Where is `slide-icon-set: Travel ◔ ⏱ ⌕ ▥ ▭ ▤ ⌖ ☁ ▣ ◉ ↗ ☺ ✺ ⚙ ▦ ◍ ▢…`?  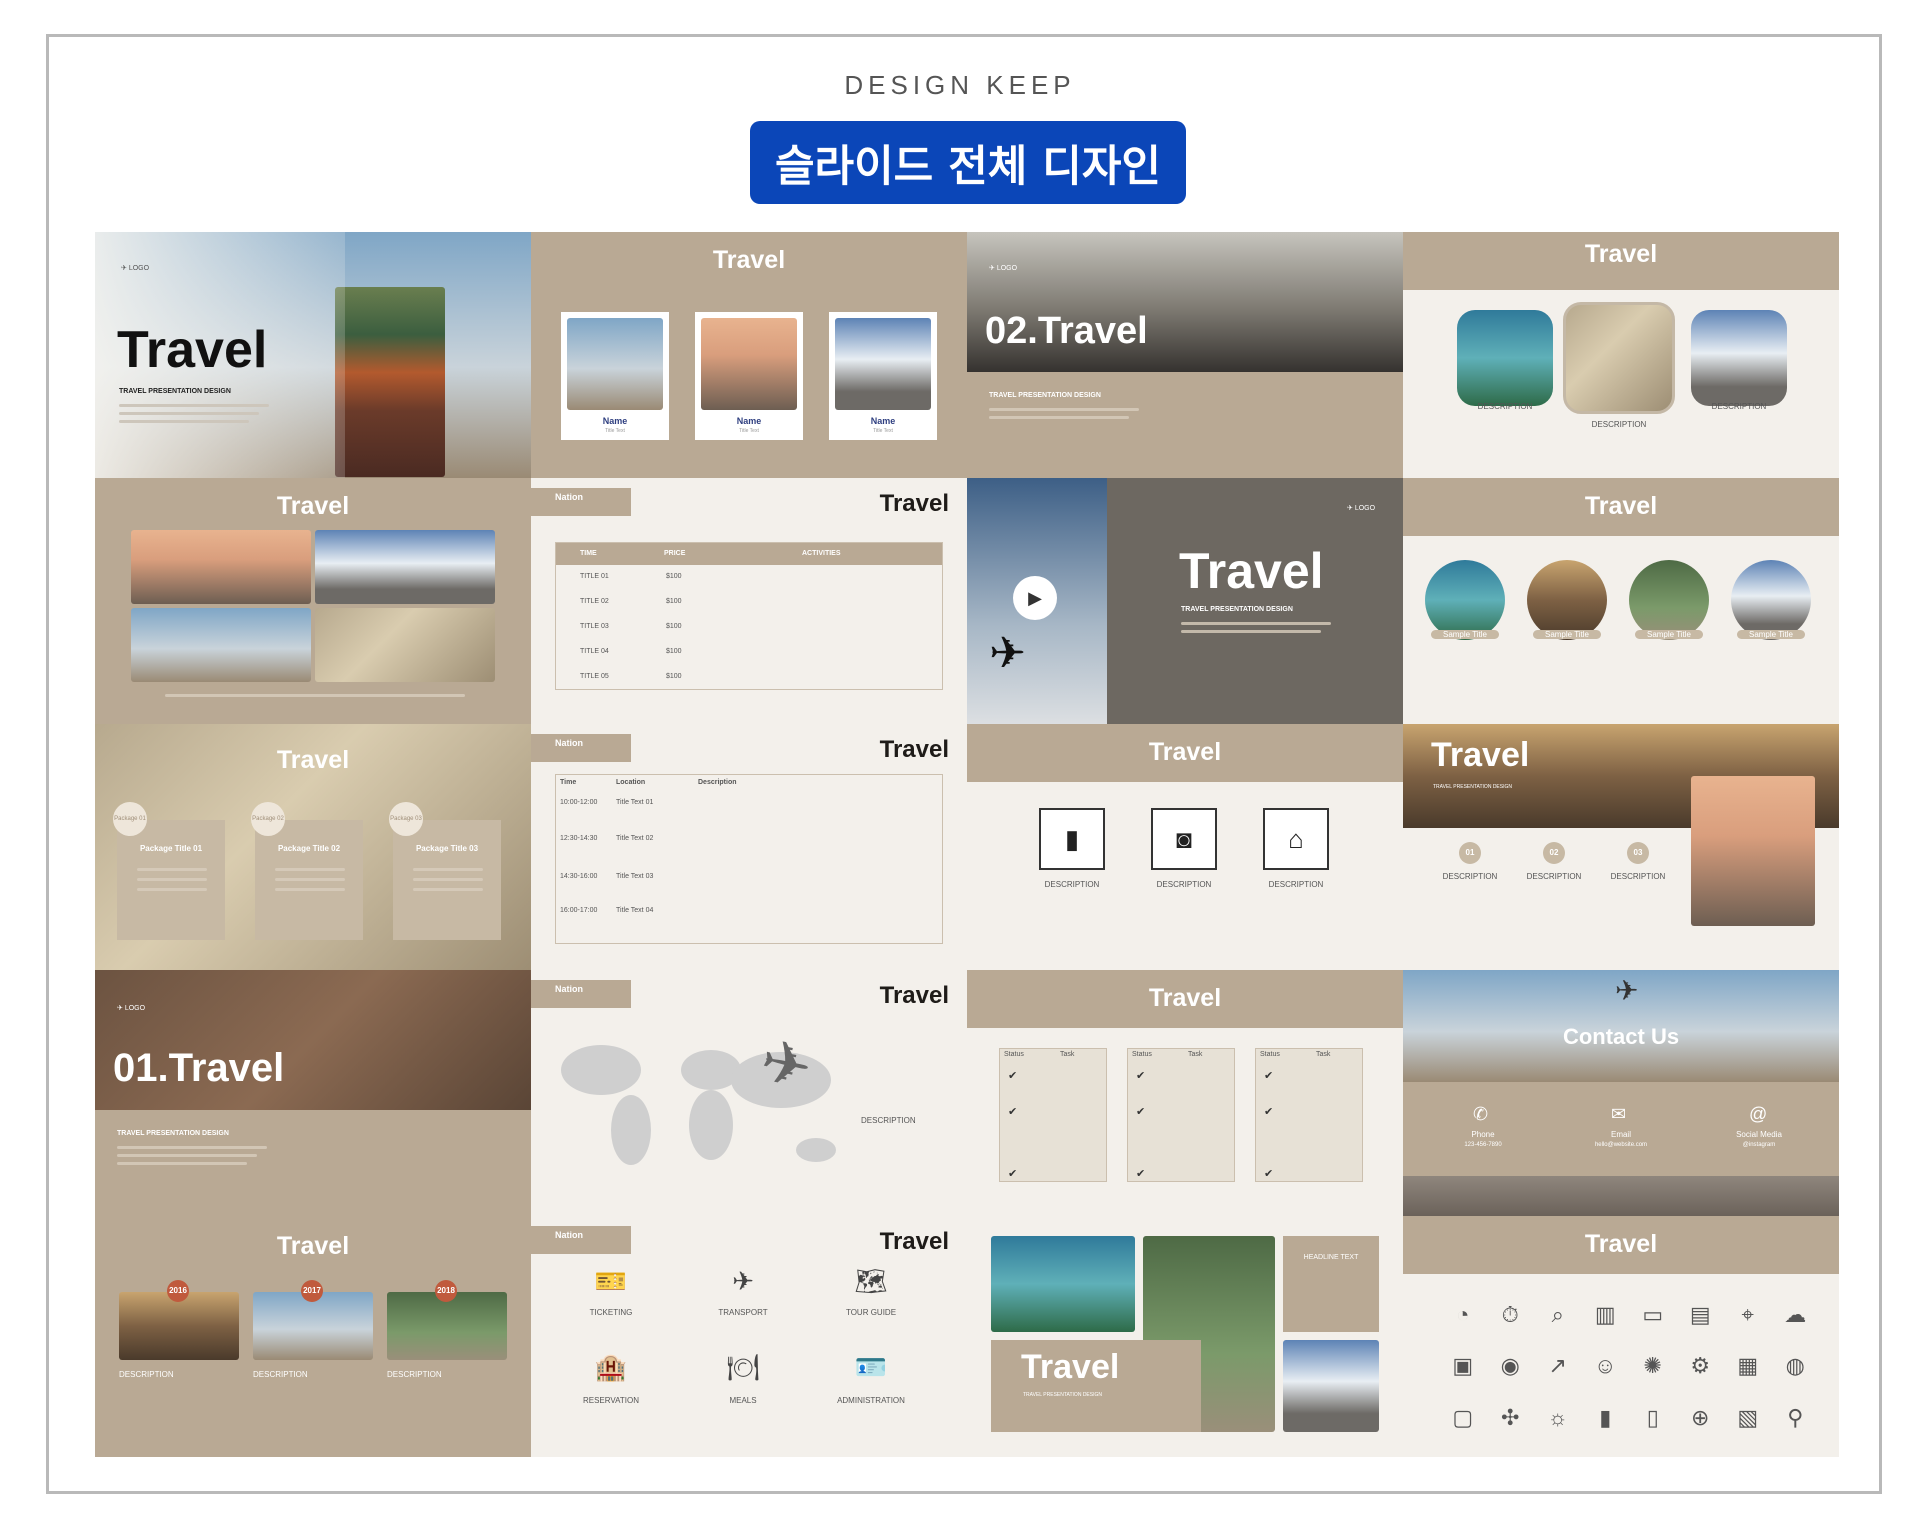
slide-icon-set: Travel ◔ ⏱ ⌕ ▥ ▭ ▤ ⌖ ☁ ▣ ◉ ↗ ☺ ✺ ⚙ ▦ ◍ ▢… is located at coordinates (1621, 1336).